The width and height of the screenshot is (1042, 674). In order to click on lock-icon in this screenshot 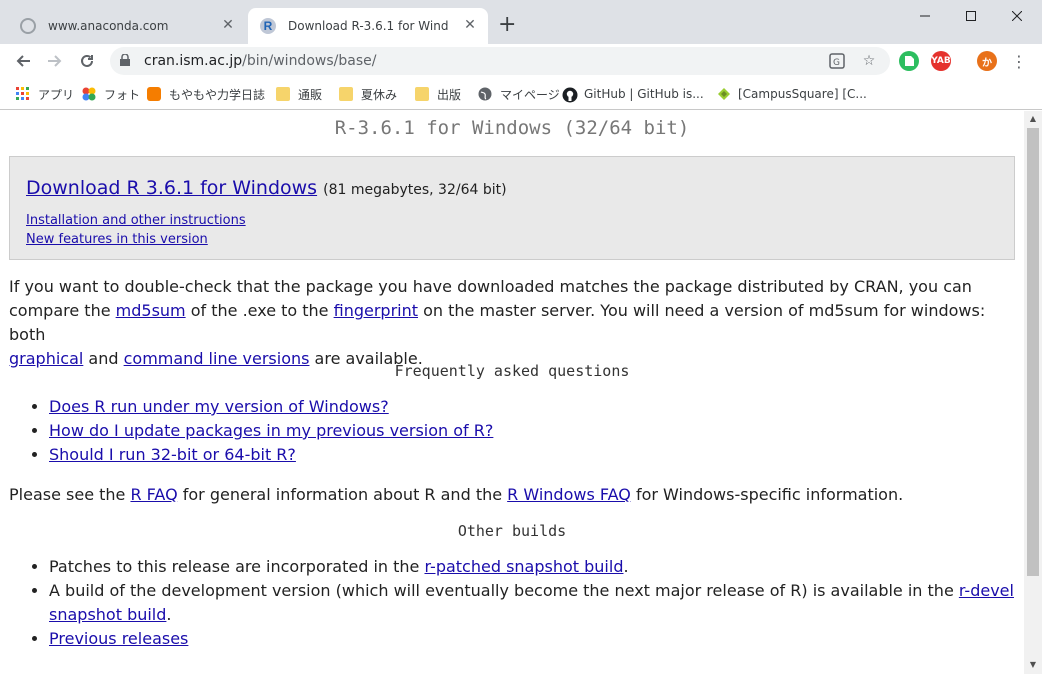, I will do `click(128, 60)`.